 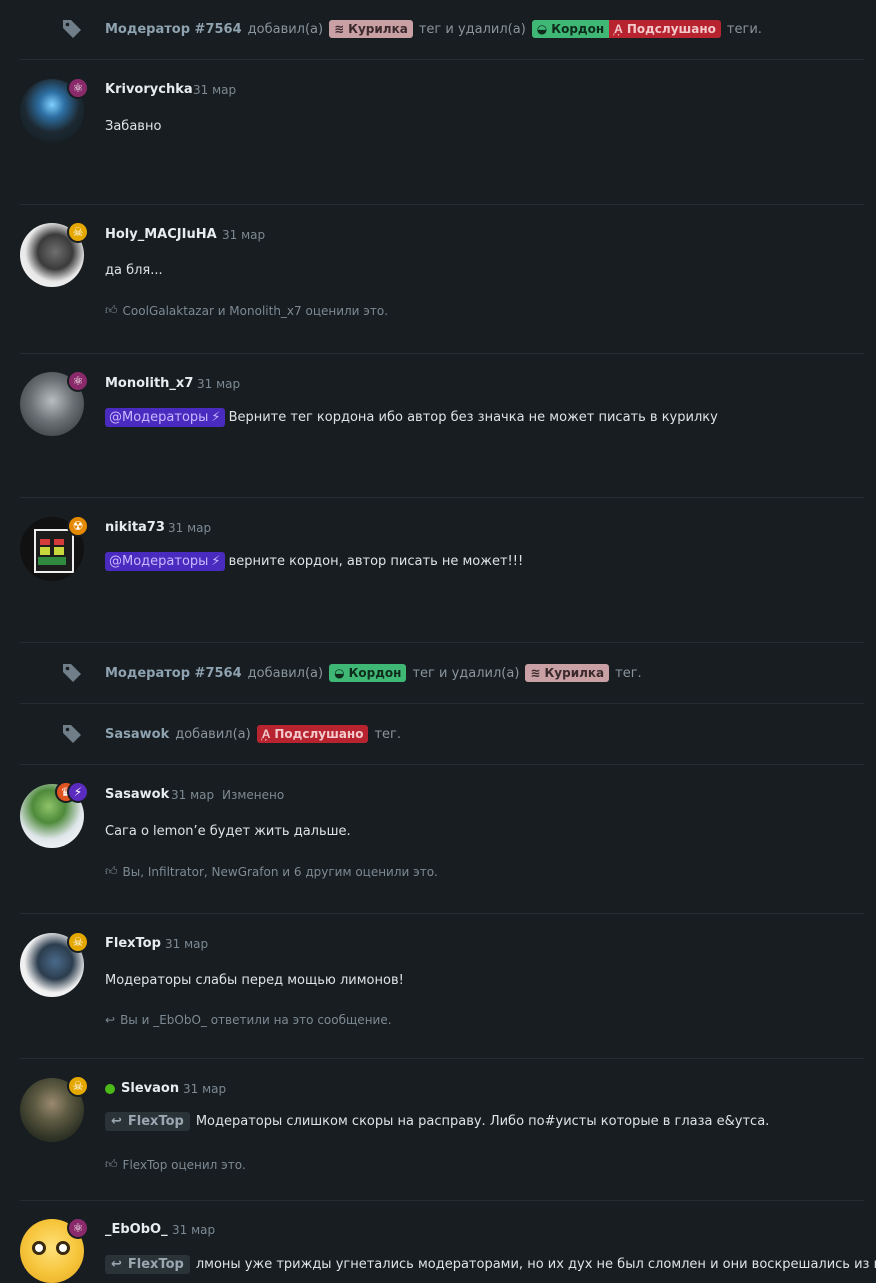 What do you see at coordinates (133, 126) in the screenshot?
I see `post-text: Забавно` at bounding box center [133, 126].